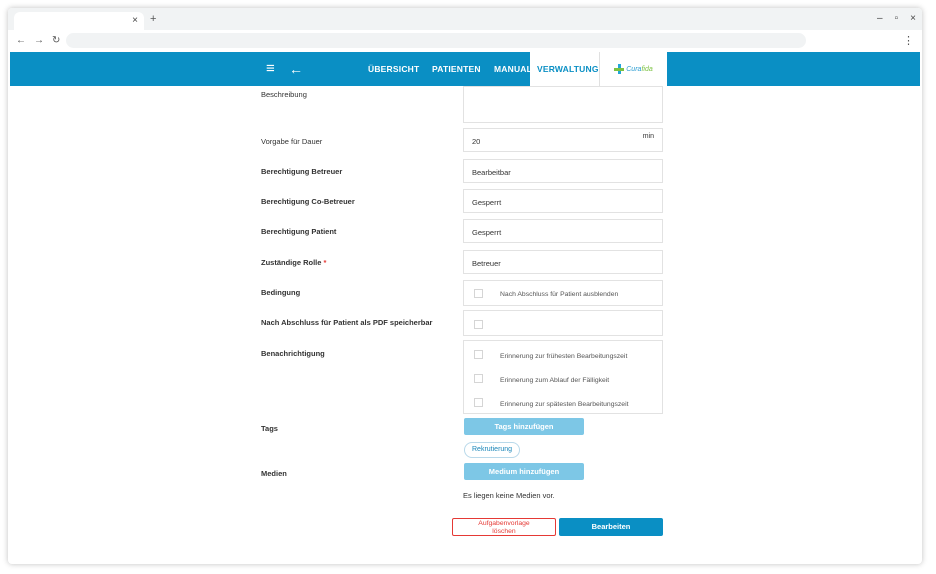 This screenshot has width=936, height=574. What do you see at coordinates (270, 69) in the screenshot?
I see `hamburger-menu-icon: ≡` at bounding box center [270, 69].